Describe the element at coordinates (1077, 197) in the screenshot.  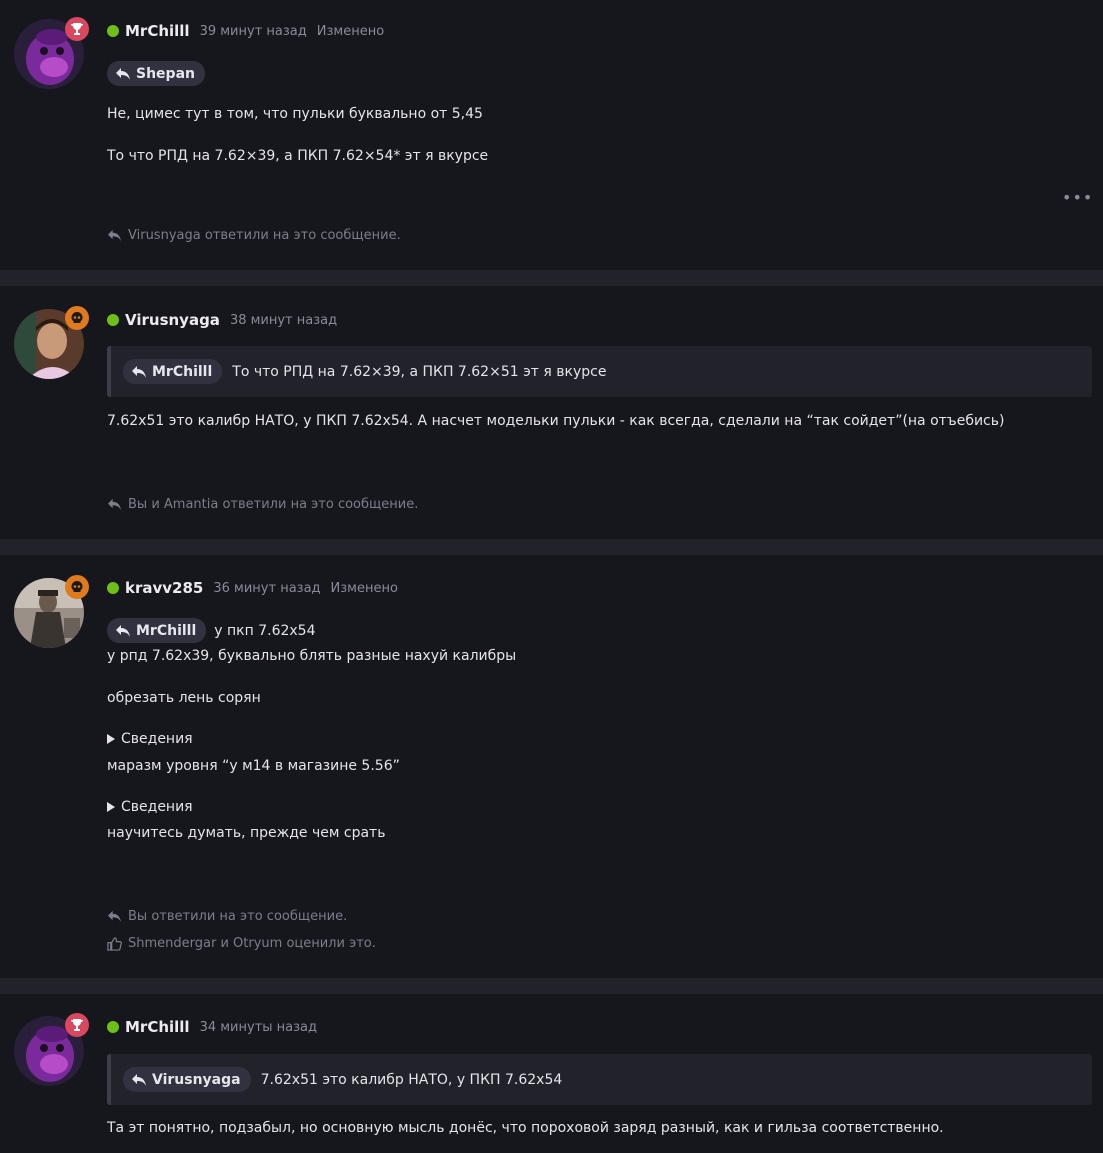
I see `more-options-button: •••` at that location.